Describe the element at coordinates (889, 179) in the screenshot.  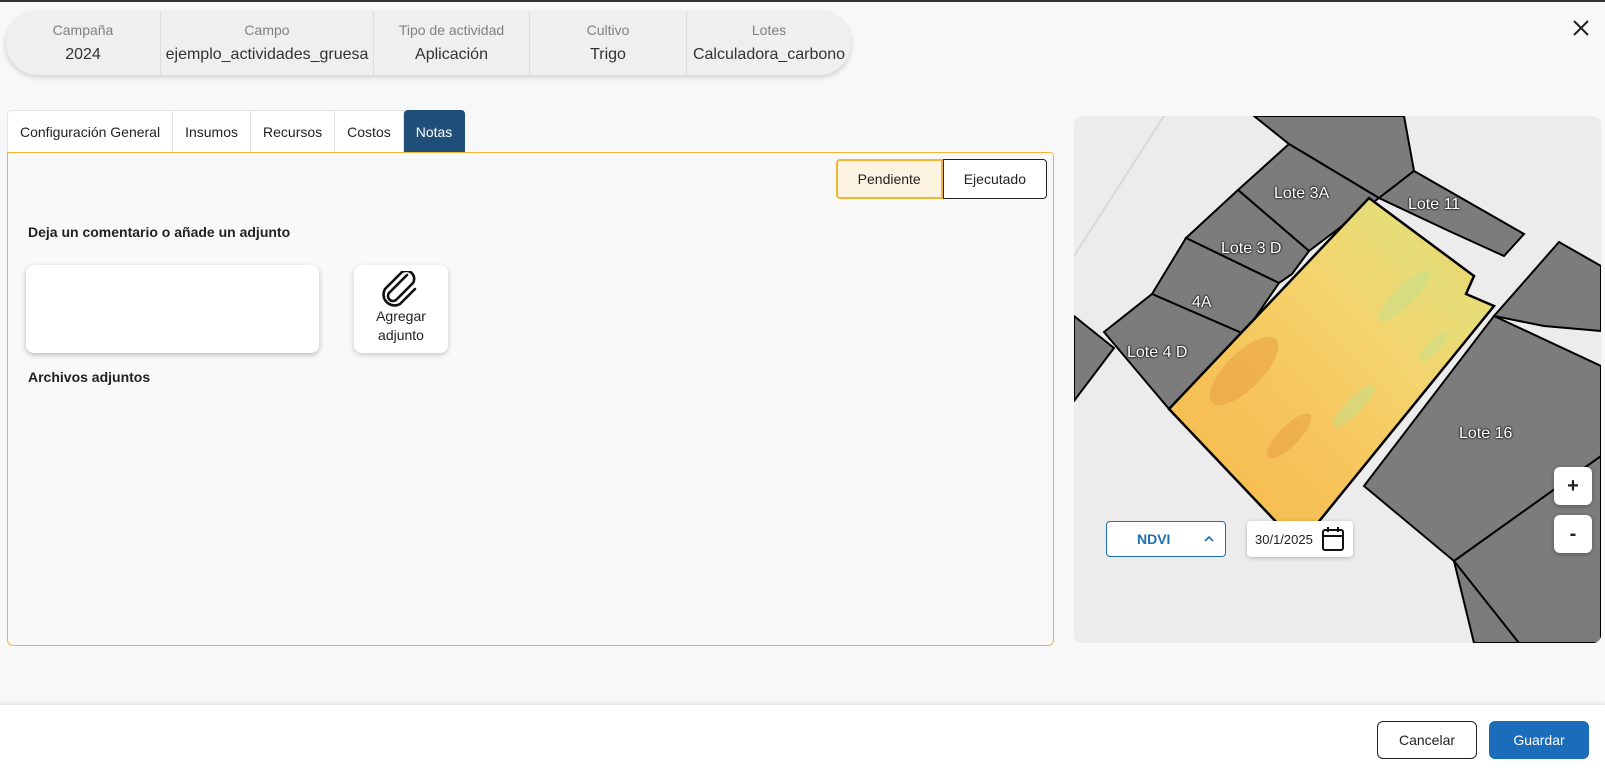
I see `status-pending-button: Pendiente` at that location.